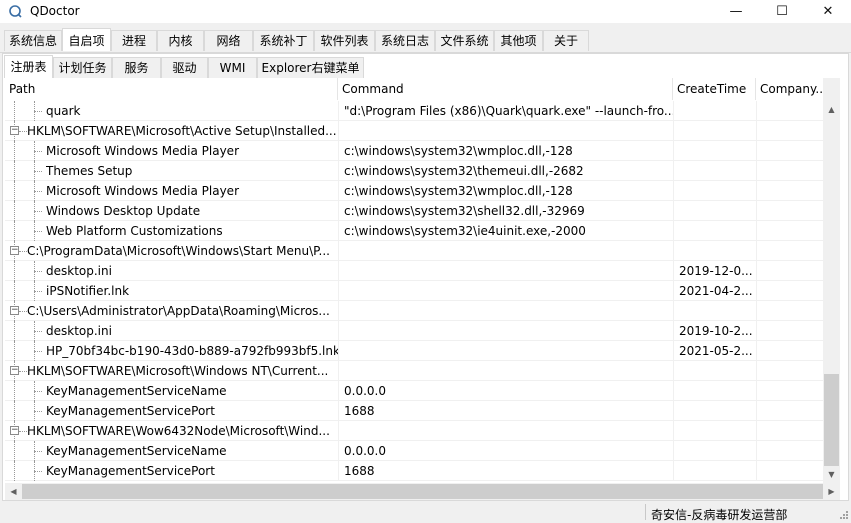  What do you see at coordinates (28, 66) in the screenshot?
I see `sub-tab: 注册表` at bounding box center [28, 66].